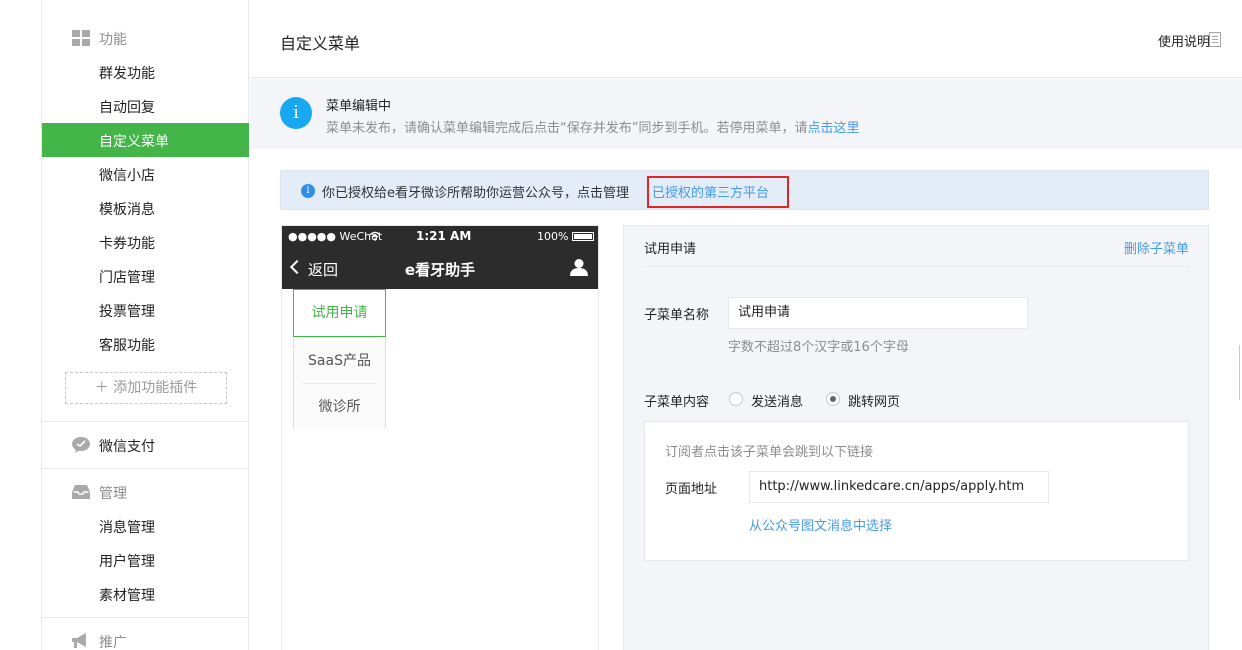 This screenshot has width=1242, height=650. I want to click on sidebar-item-label: 素材管理, so click(127, 596).